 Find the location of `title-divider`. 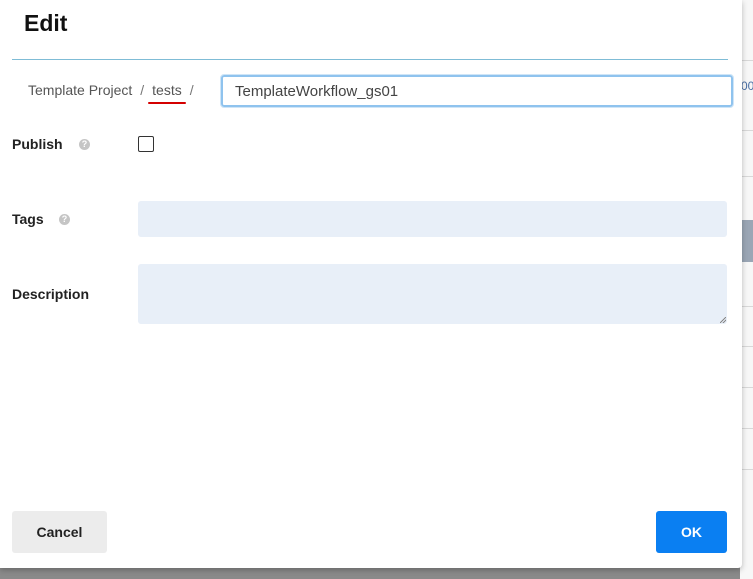

title-divider is located at coordinates (370, 59).